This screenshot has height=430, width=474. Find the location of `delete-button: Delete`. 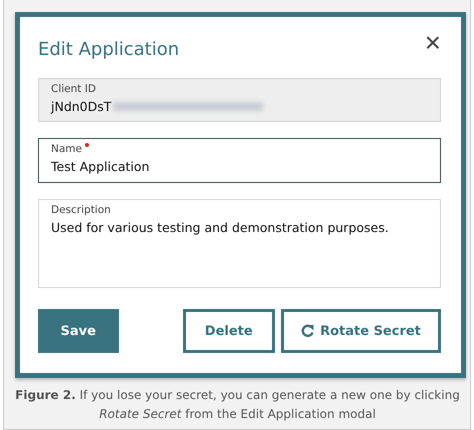

delete-button: Delete is located at coordinates (228, 331).